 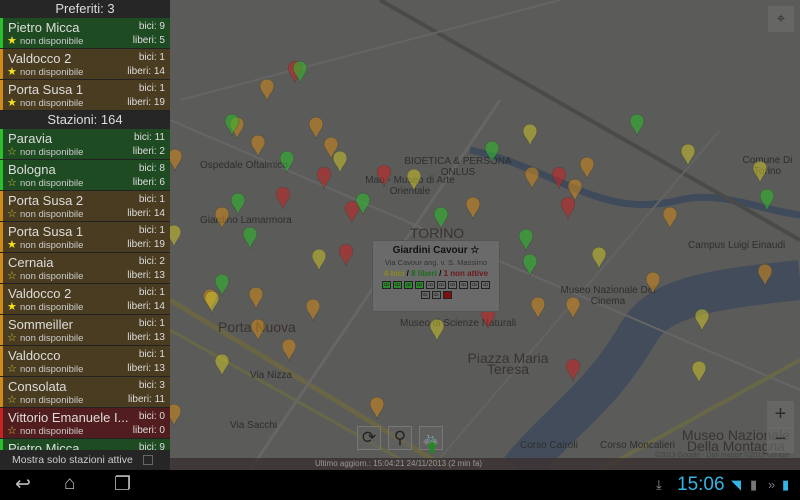 I want to click on refresh-button: ⟳, so click(x=369, y=438).